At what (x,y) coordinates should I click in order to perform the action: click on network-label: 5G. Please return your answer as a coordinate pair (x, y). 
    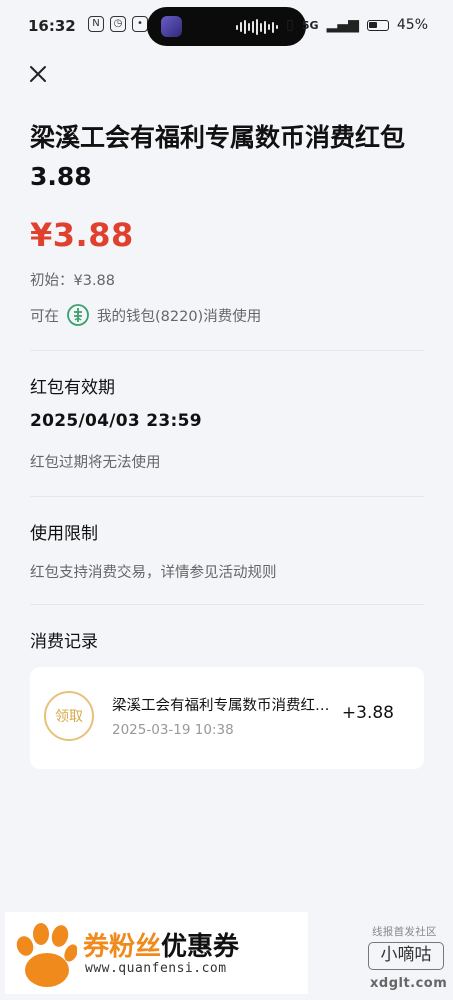
    Looking at the image, I should click on (310, 25).